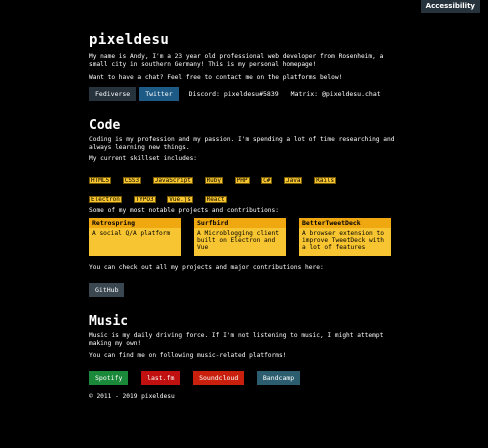  I want to click on spotify-button: Spotify, so click(109, 378).